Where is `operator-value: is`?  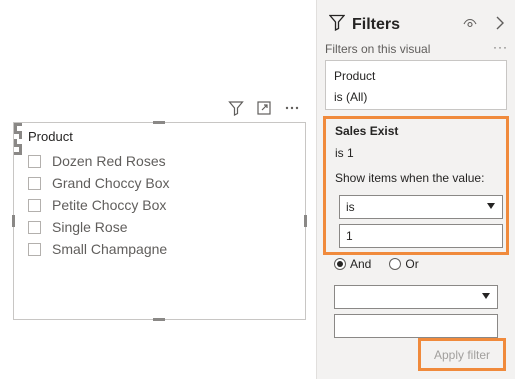 operator-value: is is located at coordinates (350, 207).